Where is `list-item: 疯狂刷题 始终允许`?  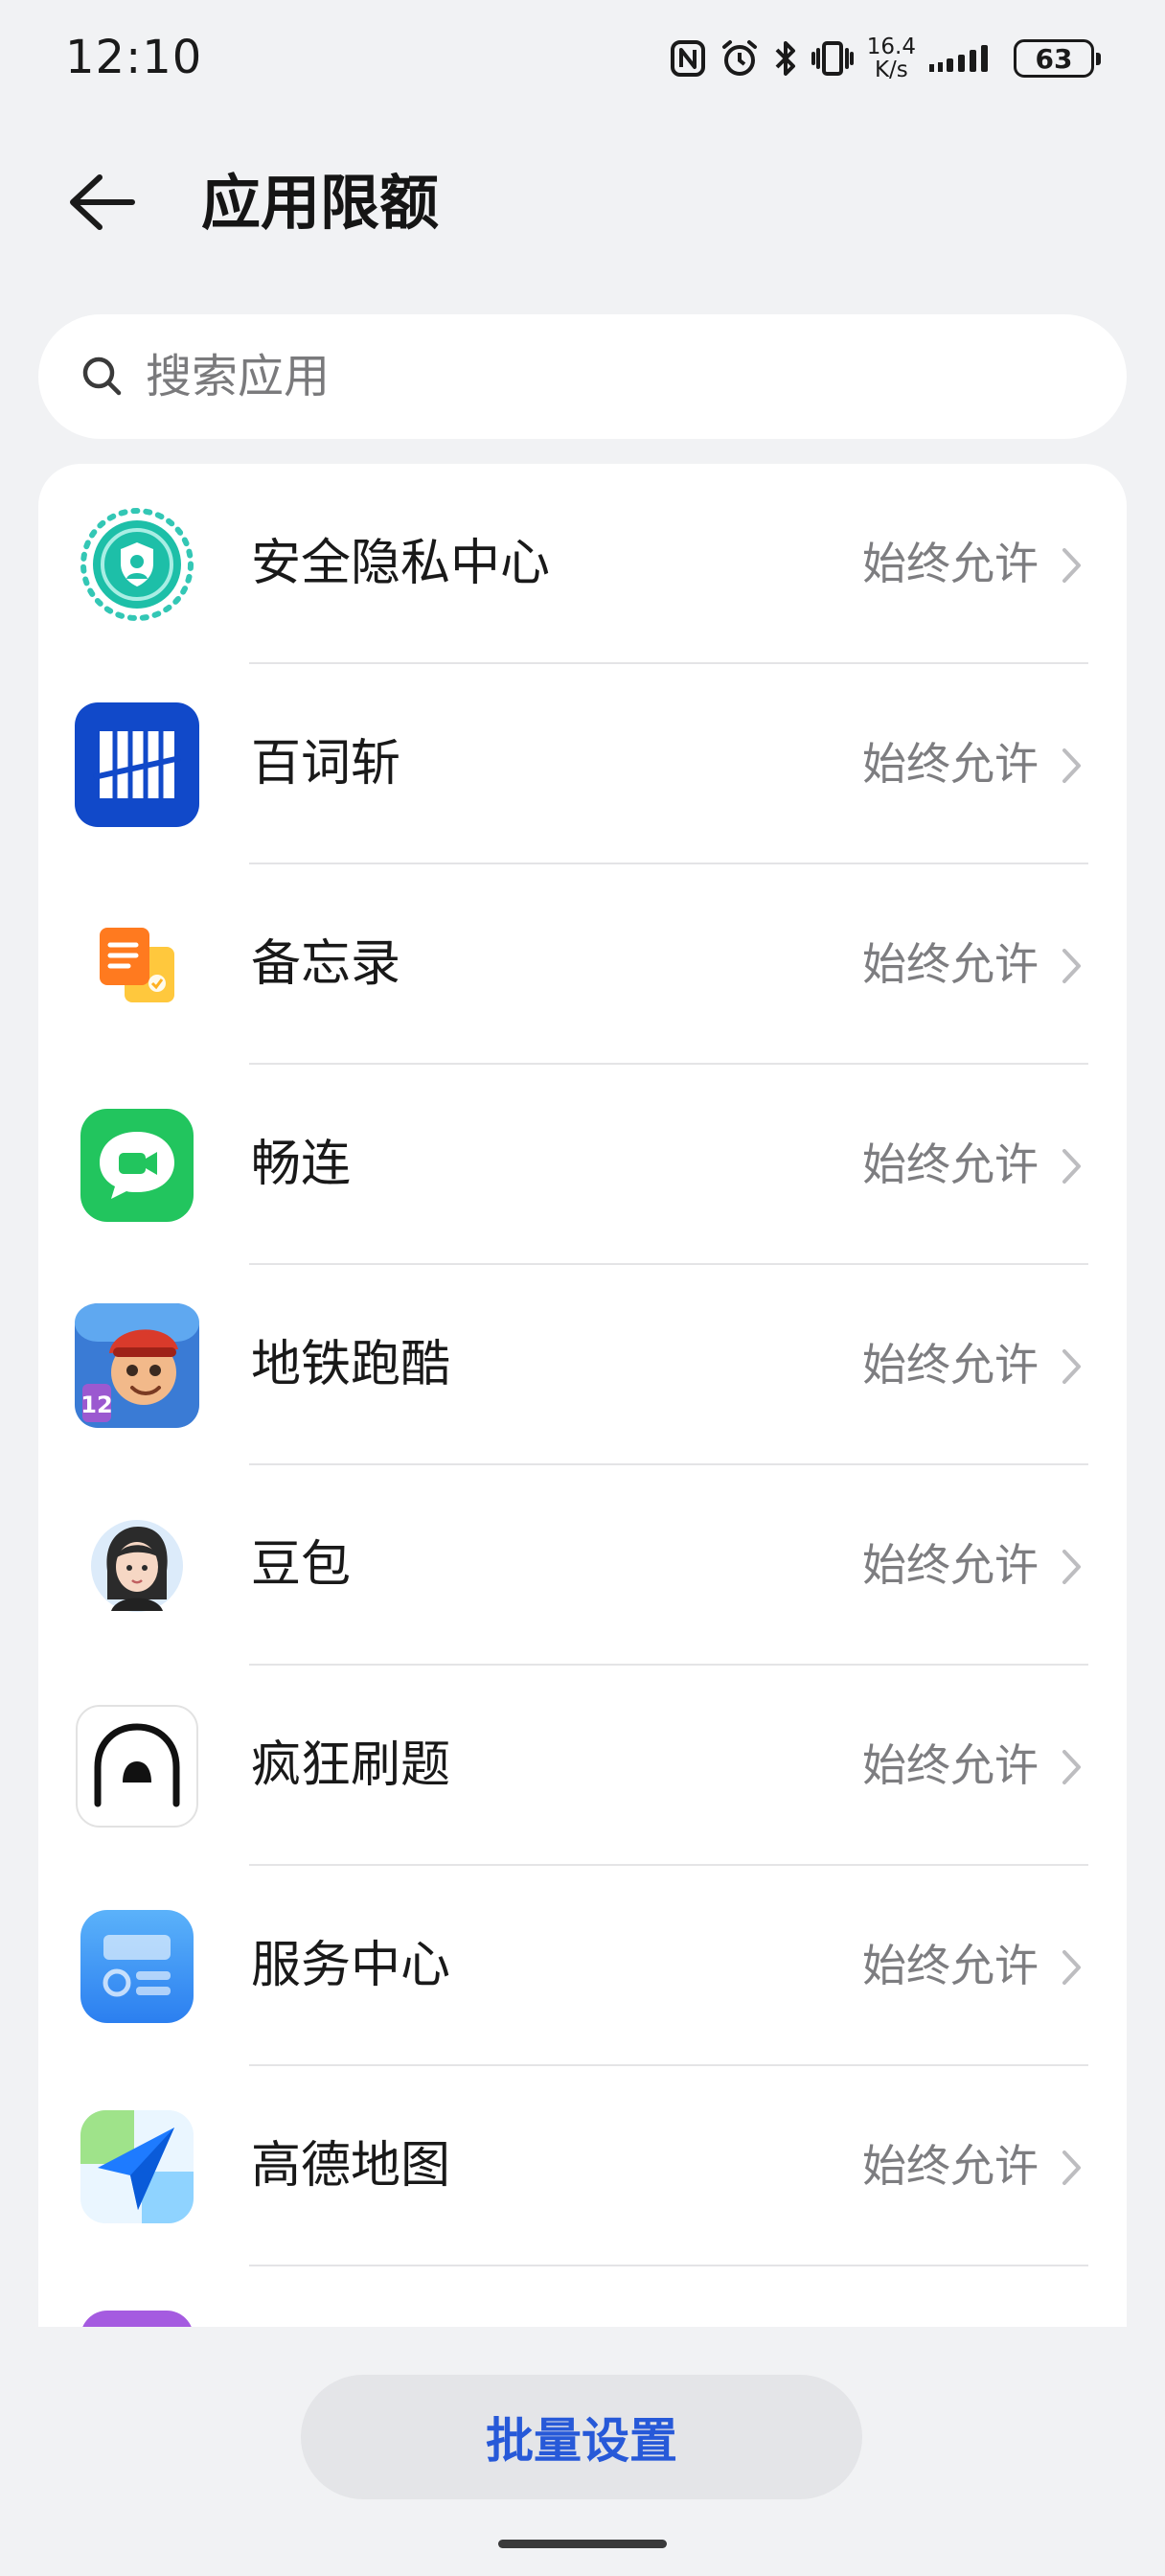 list-item: 疯狂刷题 始终允许 is located at coordinates (582, 1766).